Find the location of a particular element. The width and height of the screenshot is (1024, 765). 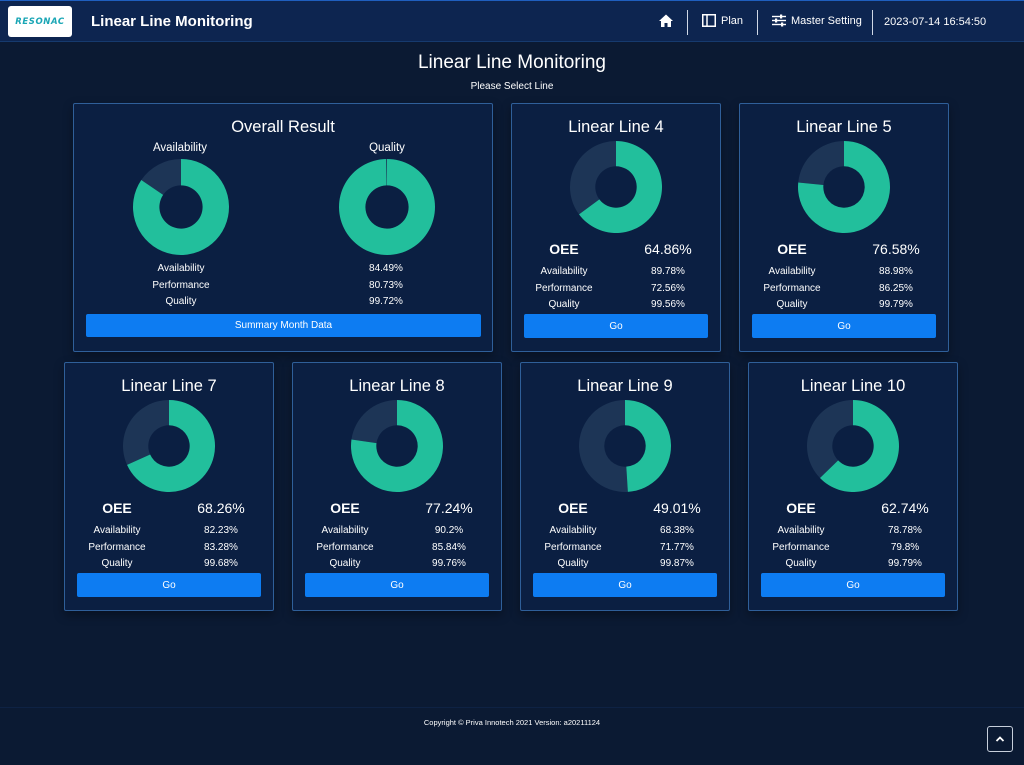

metric-value-performance: 79.8% is located at coordinates (905, 547).